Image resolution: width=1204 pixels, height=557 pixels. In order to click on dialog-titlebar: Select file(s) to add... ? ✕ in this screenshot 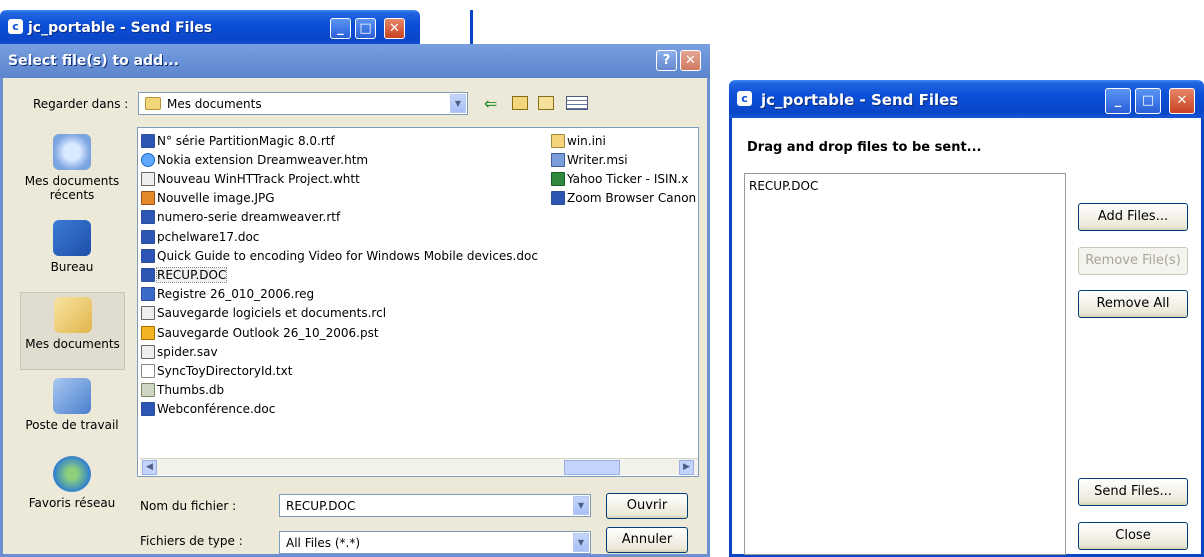, I will do `click(355, 61)`.